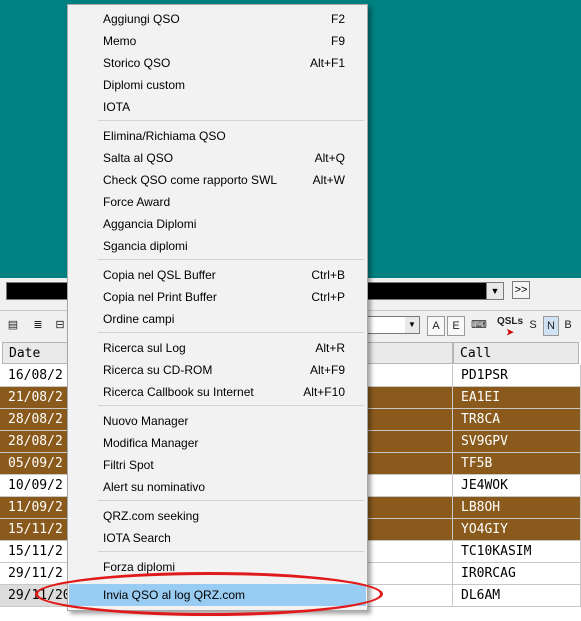 Image resolution: width=581 pixels, height=621 pixels. What do you see at coordinates (517, 508) in the screenshot?
I see `cell-call: LB8OH` at bounding box center [517, 508].